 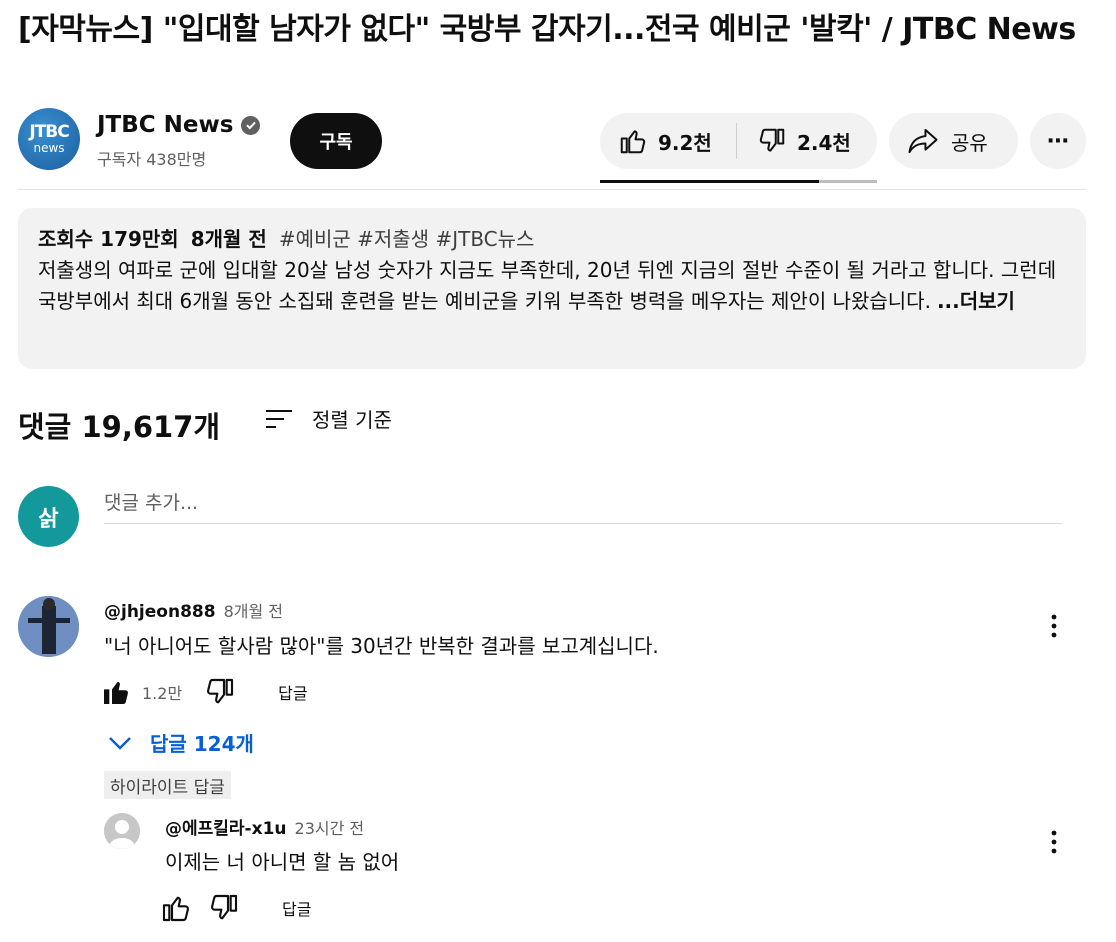 I want to click on like-count: 9.2천, so click(x=685, y=142).